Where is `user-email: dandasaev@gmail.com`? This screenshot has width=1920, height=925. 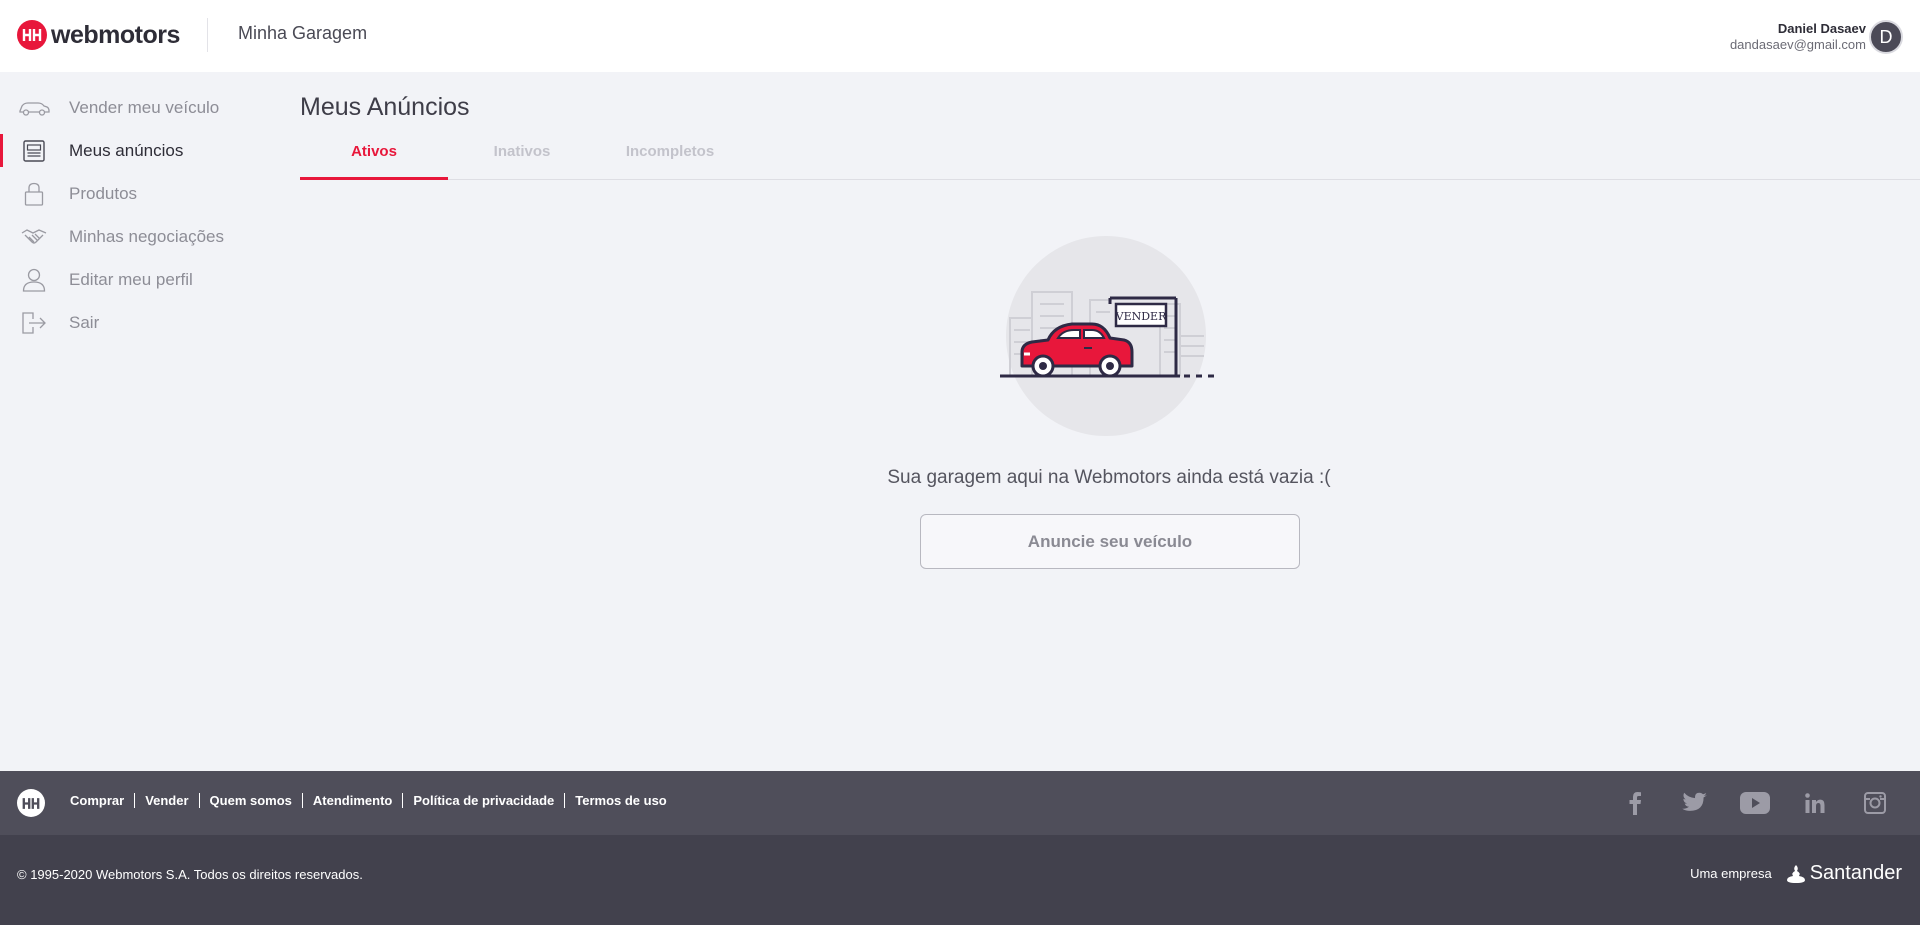
user-email: dandasaev@gmail.com is located at coordinates (1797, 44).